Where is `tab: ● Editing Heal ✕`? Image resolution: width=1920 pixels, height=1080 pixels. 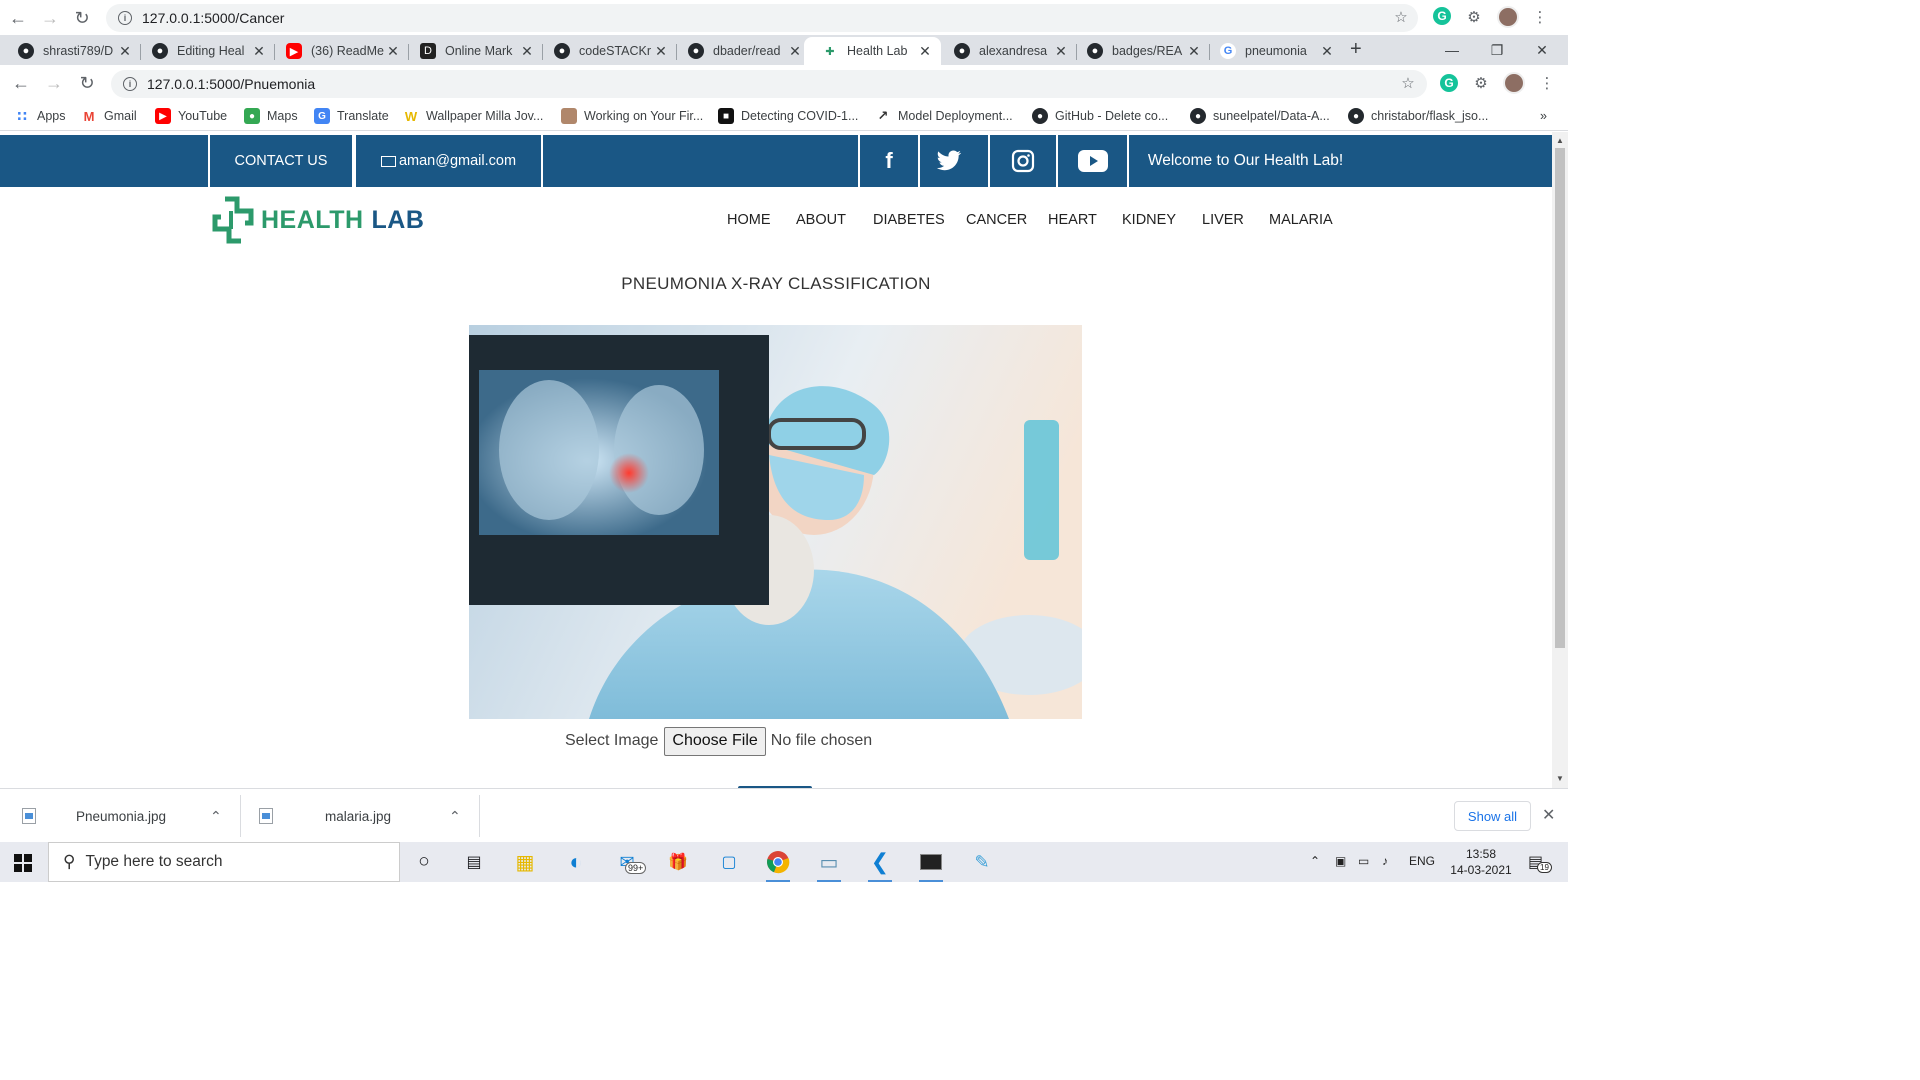 tab: ● Editing Heal ✕ is located at coordinates (204, 51).